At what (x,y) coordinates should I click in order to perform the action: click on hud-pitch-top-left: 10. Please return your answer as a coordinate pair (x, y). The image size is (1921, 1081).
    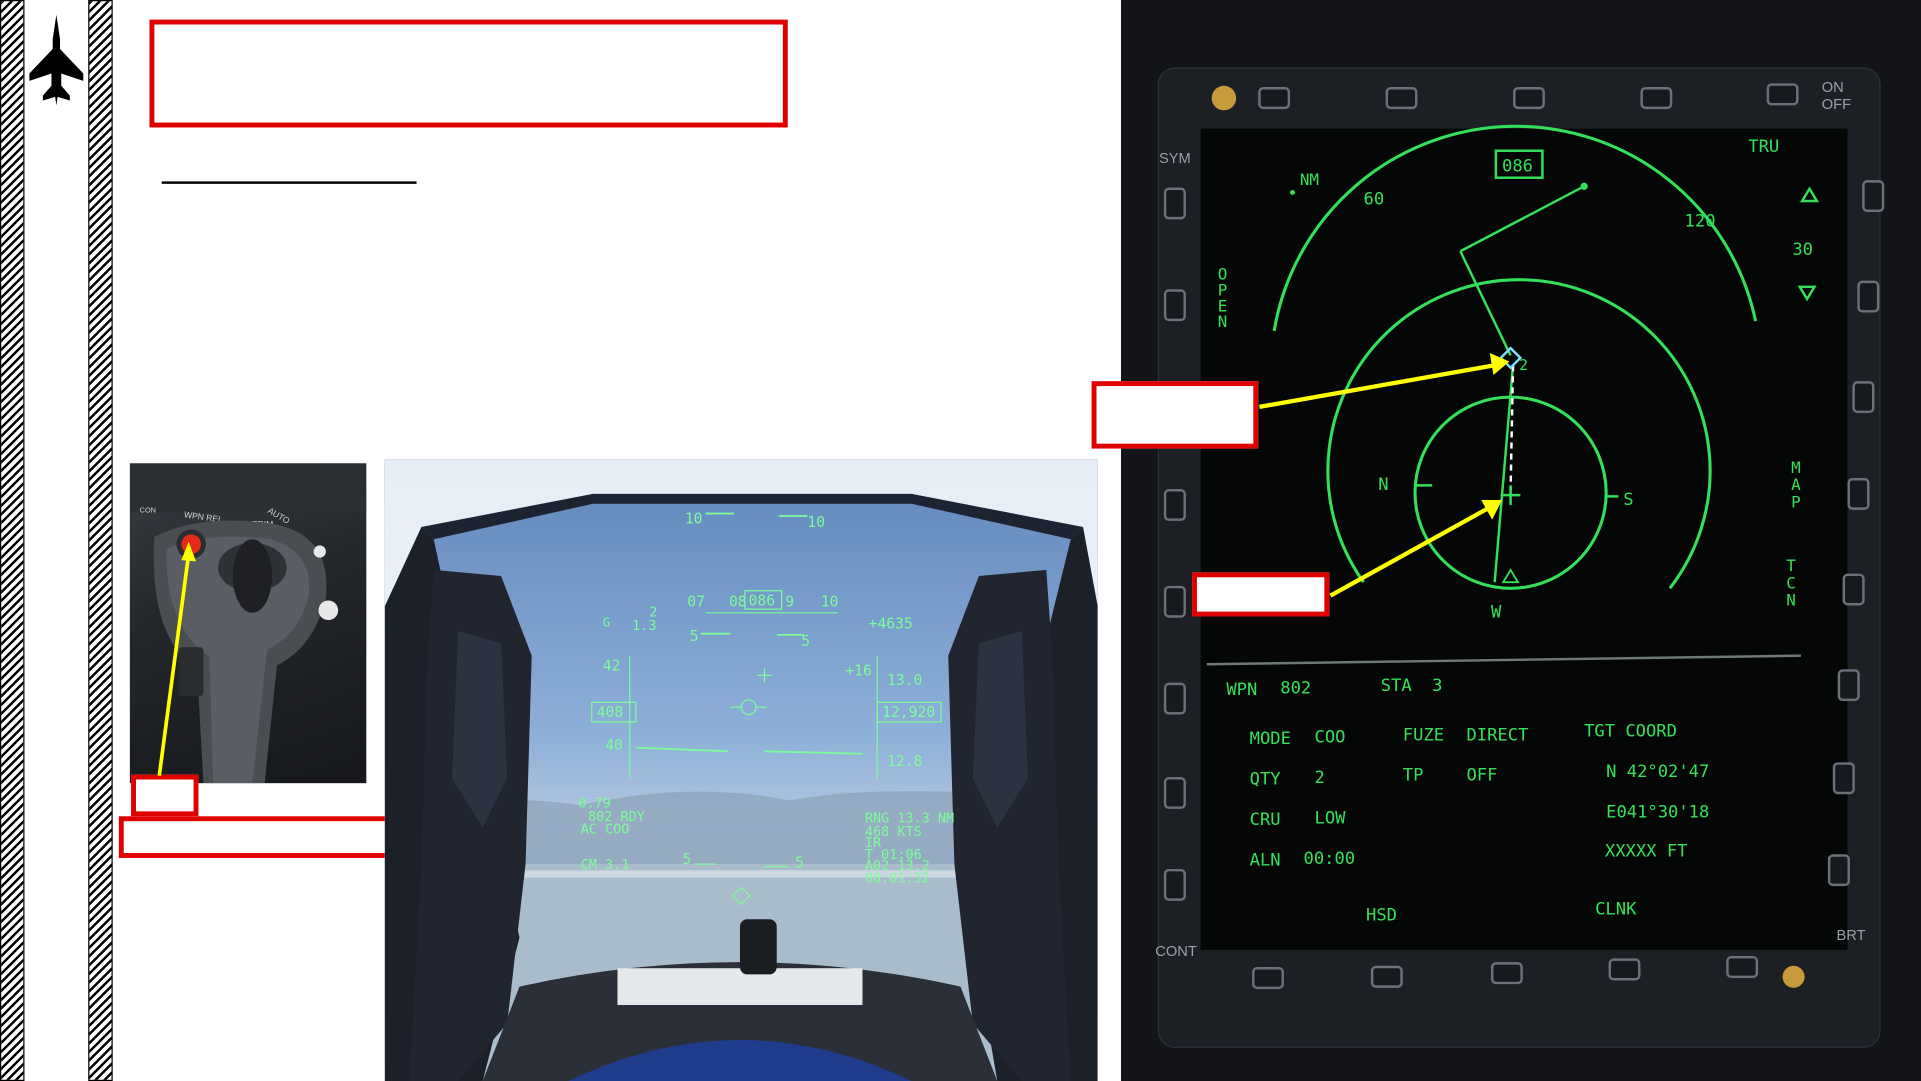
    Looking at the image, I should click on (694, 518).